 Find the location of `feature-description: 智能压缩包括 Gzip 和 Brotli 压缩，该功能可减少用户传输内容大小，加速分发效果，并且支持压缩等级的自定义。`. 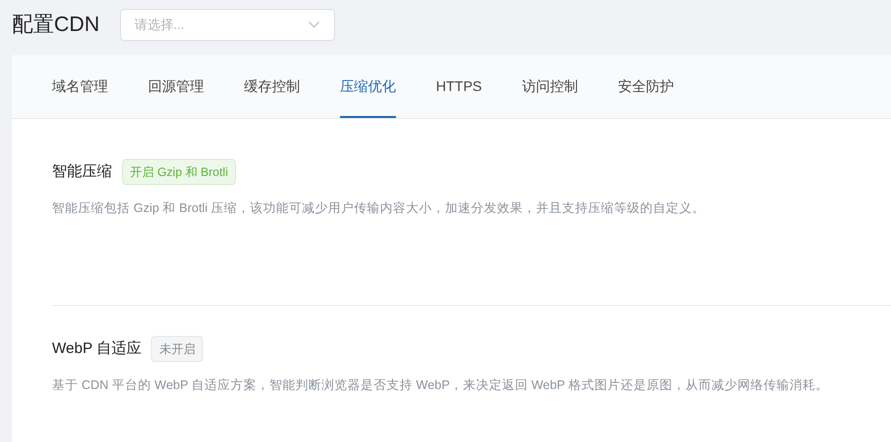

feature-description: 智能压缩包括 Gzip 和 Brotli 压缩，该功能可减少用户传输内容大小，加速分发效果，并且支持压缩等级的自定义。 is located at coordinates (379, 208).